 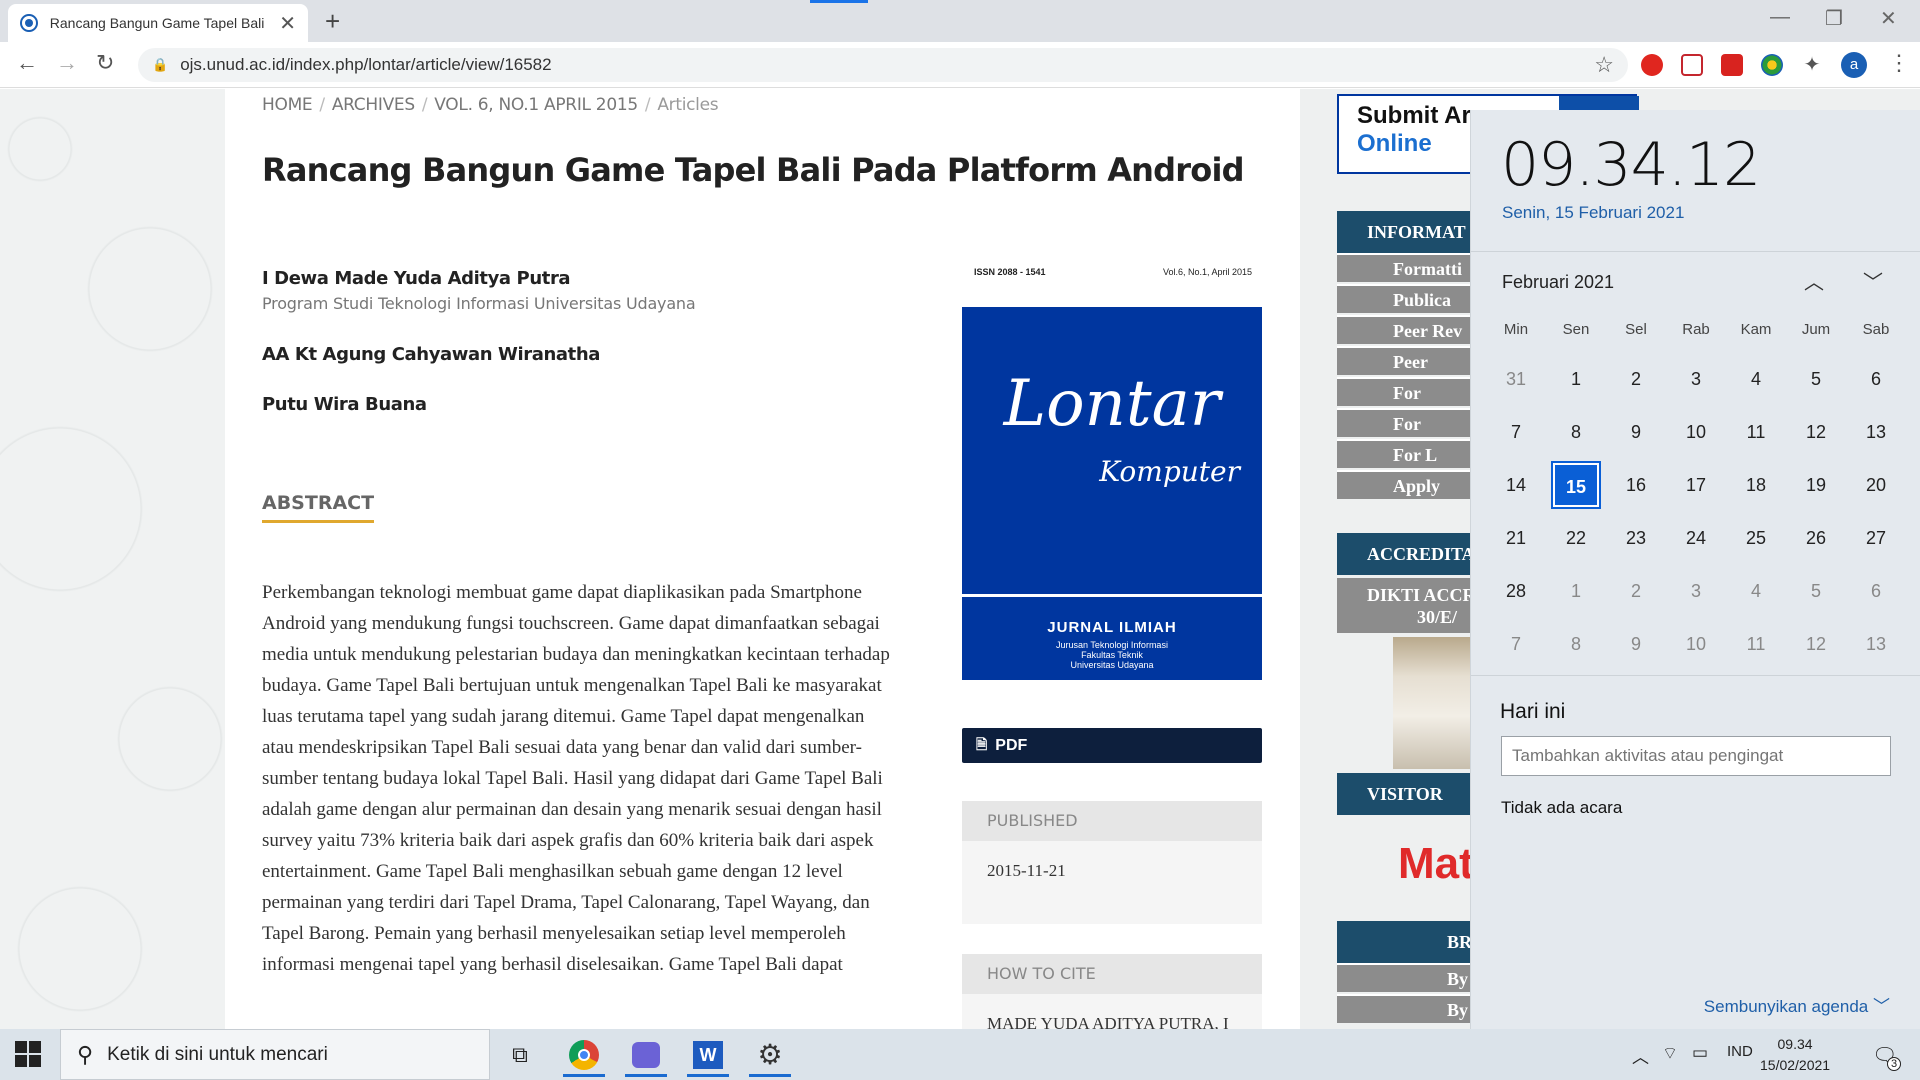 I want to click on close-window-button: ✕, so click(x=1888, y=18).